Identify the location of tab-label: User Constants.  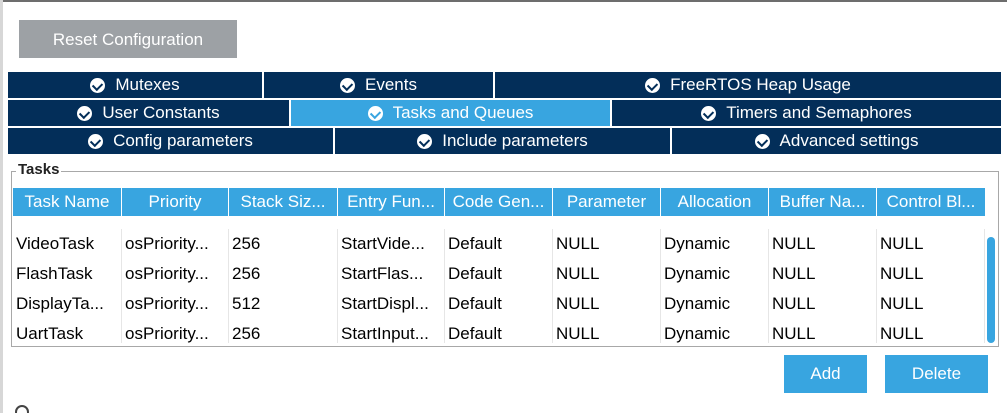
(161, 112).